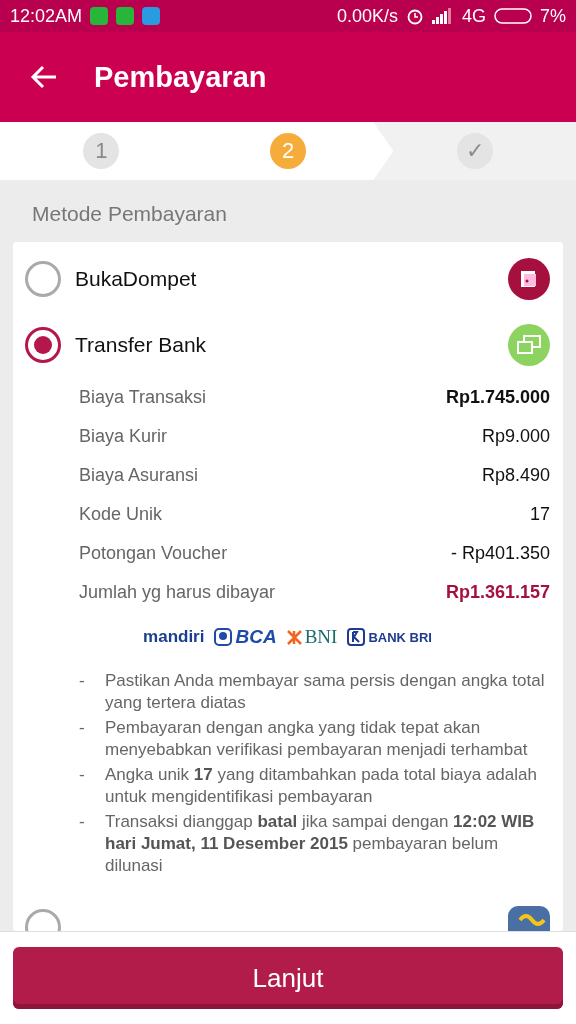 This screenshot has height=1024, width=576. I want to click on bank-logo: BNI, so click(312, 637).